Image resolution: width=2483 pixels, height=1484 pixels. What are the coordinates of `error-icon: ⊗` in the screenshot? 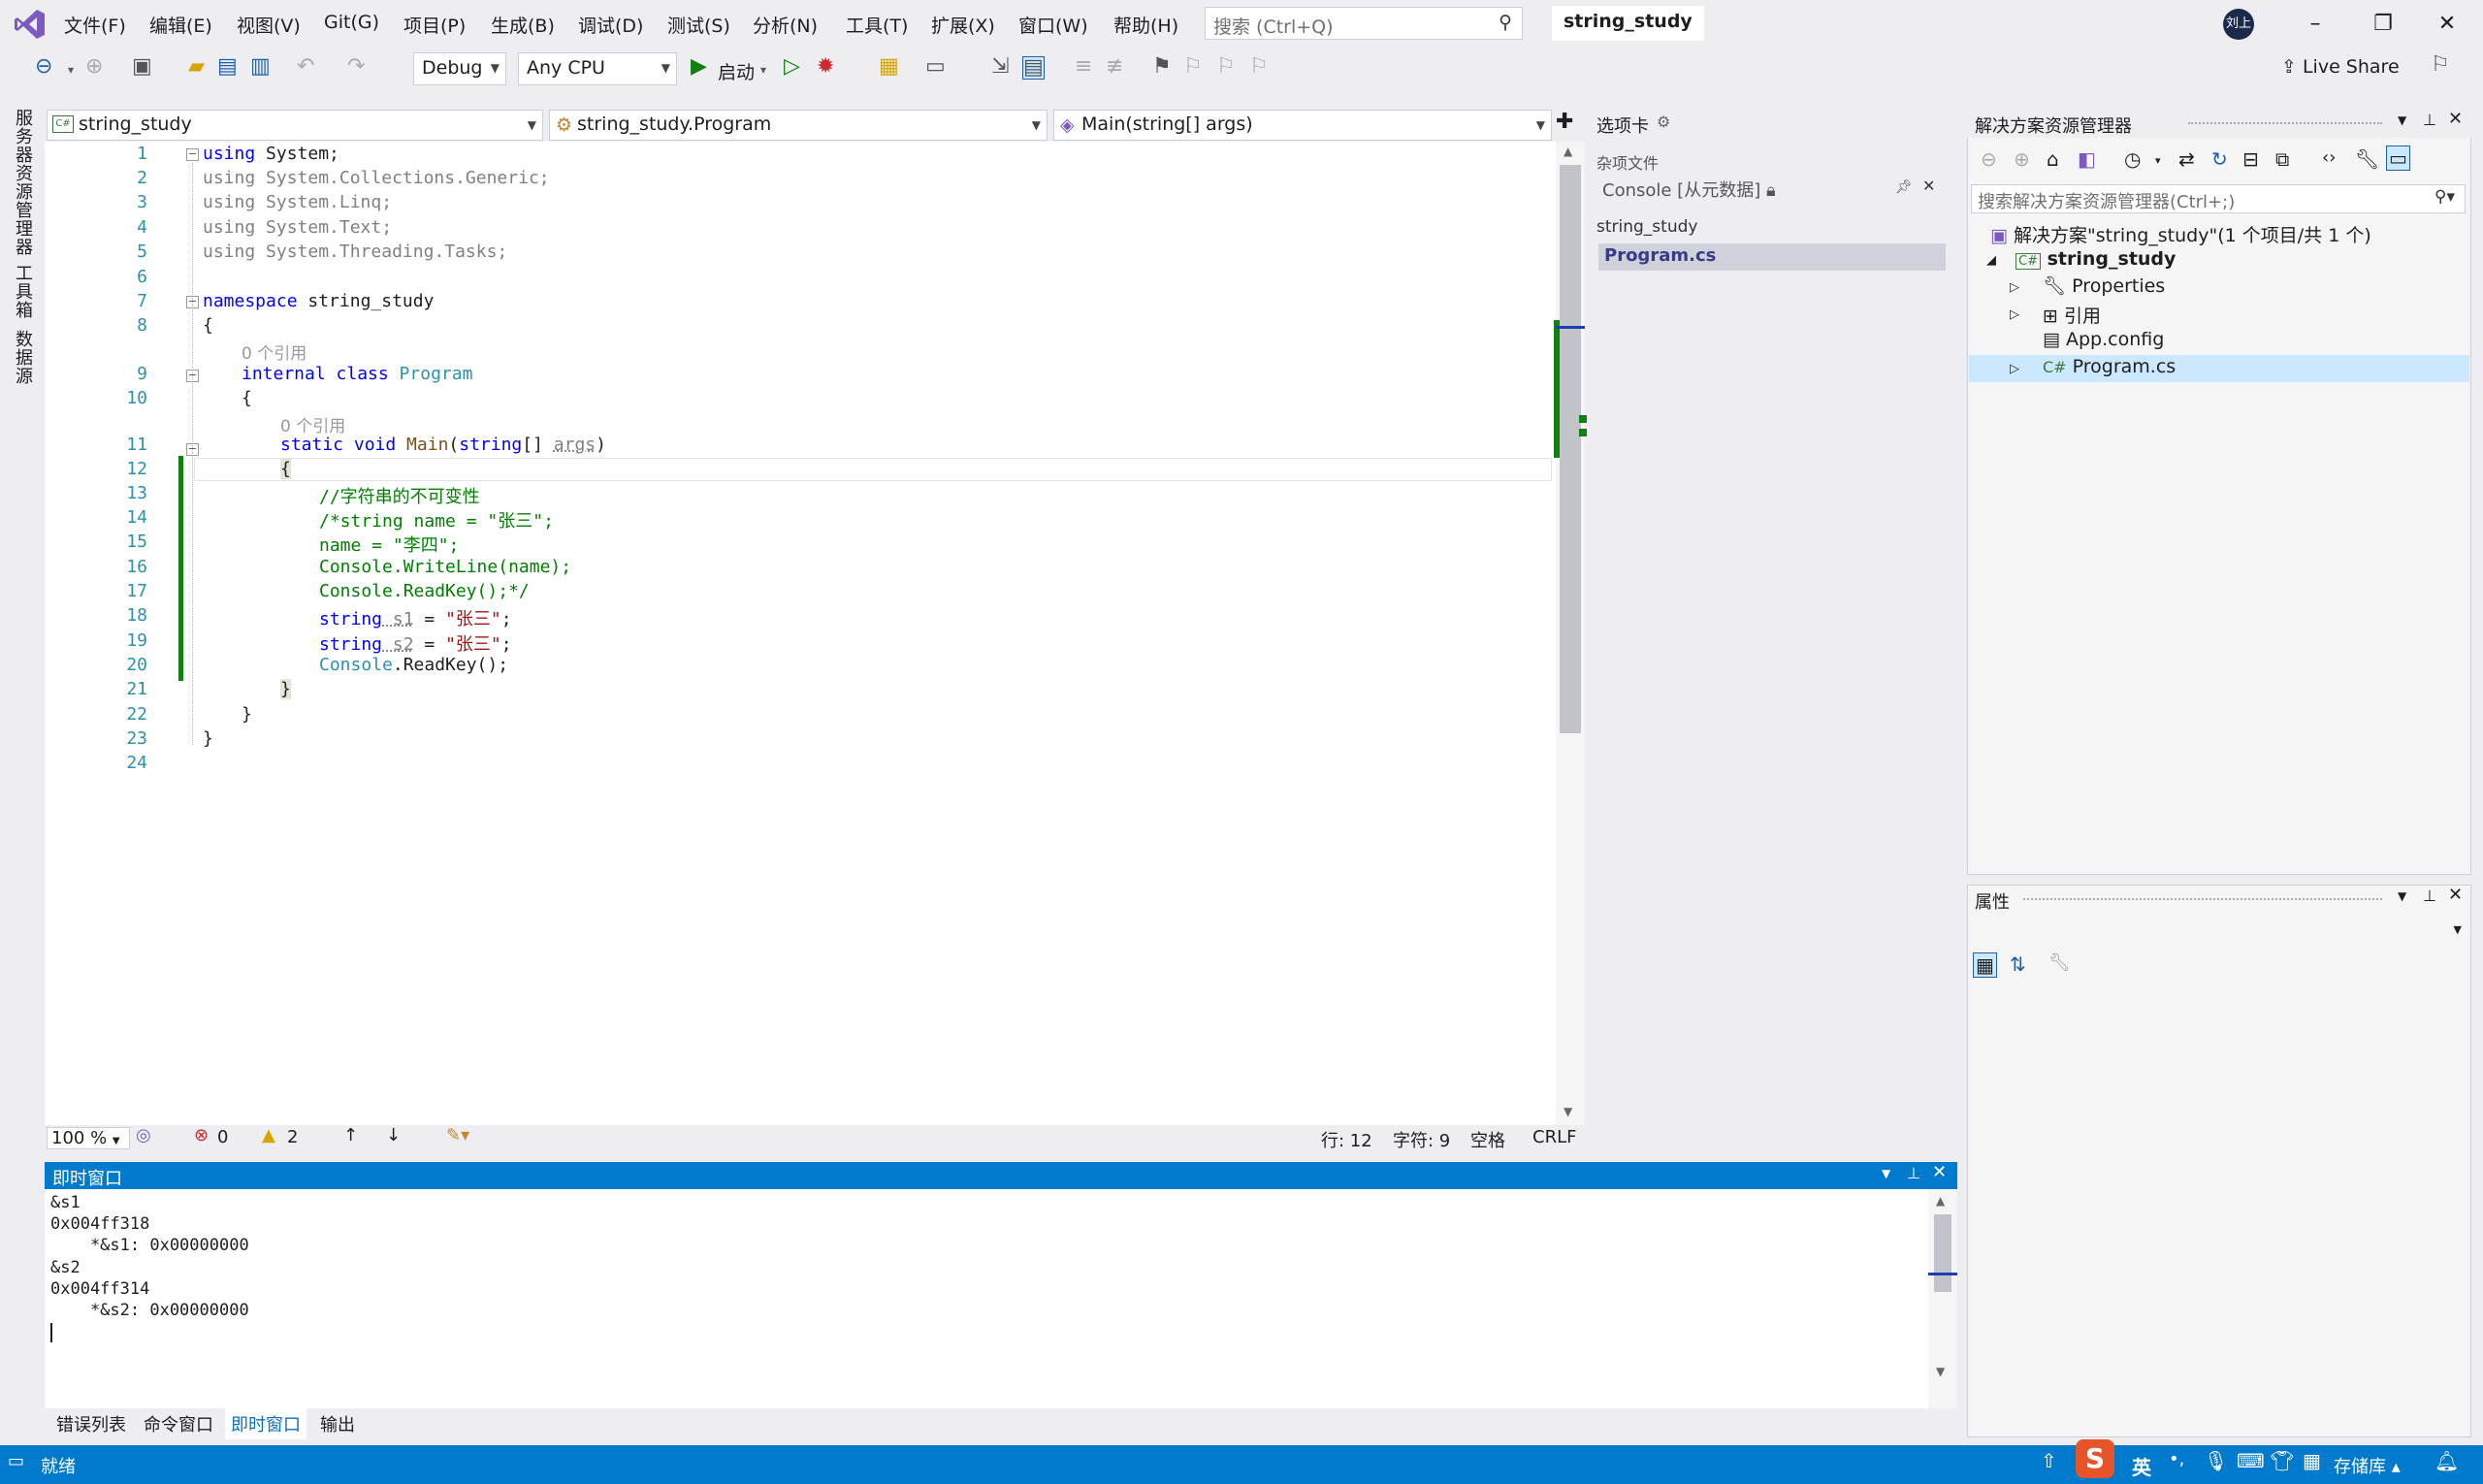 It's located at (202, 1136).